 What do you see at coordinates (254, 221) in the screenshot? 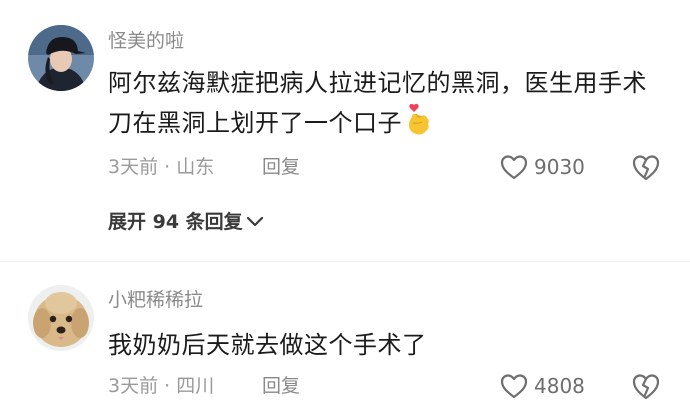
I see `chevron-down-icon` at bounding box center [254, 221].